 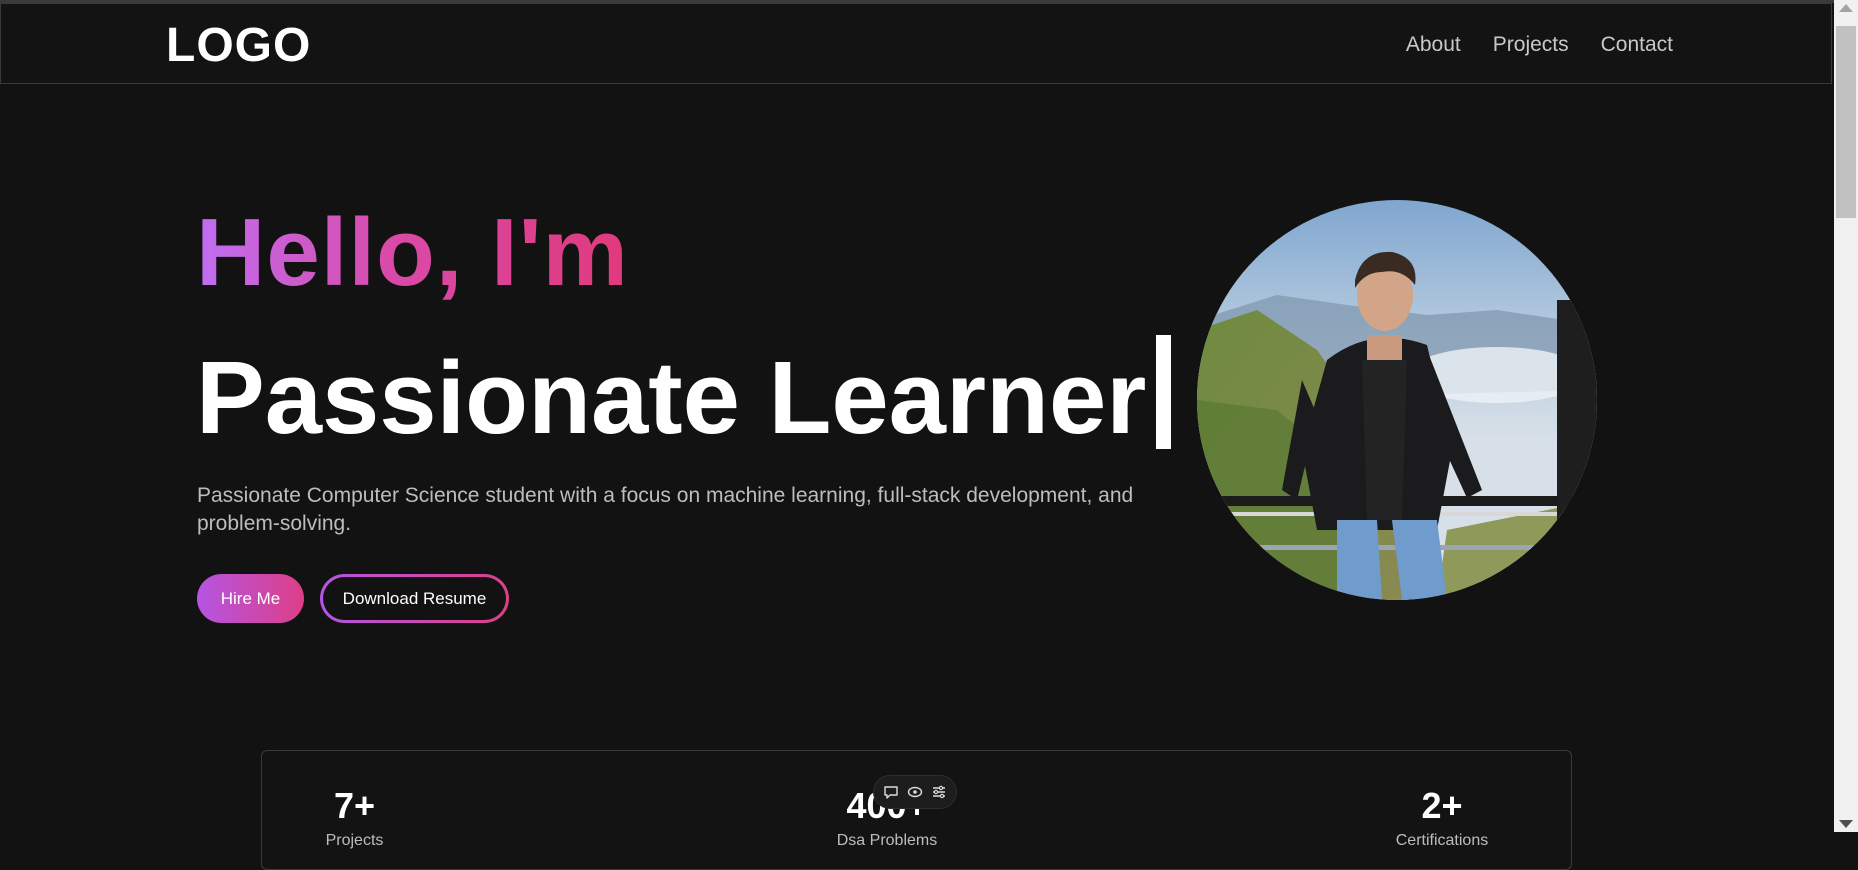 I want to click on navbar: LOGO About Projects Contact, so click(x=916, y=43).